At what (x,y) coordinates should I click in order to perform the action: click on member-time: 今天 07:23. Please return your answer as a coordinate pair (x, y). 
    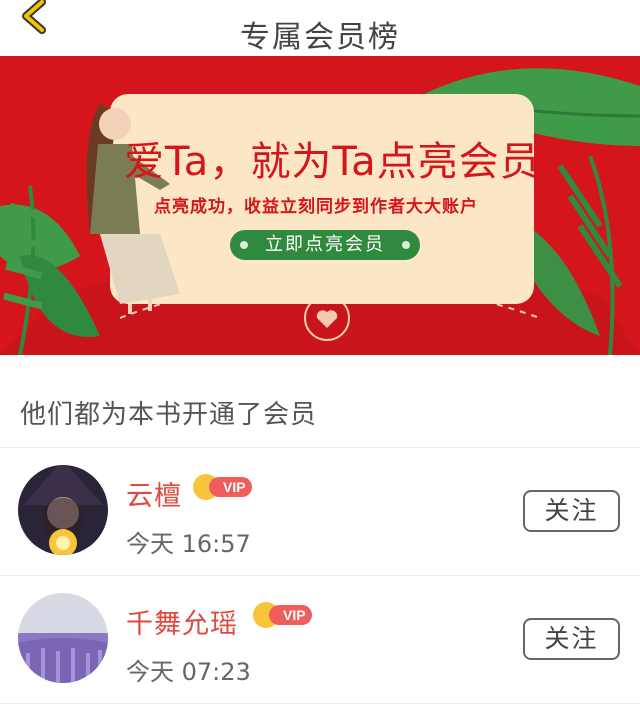
    Looking at the image, I should click on (188, 672).